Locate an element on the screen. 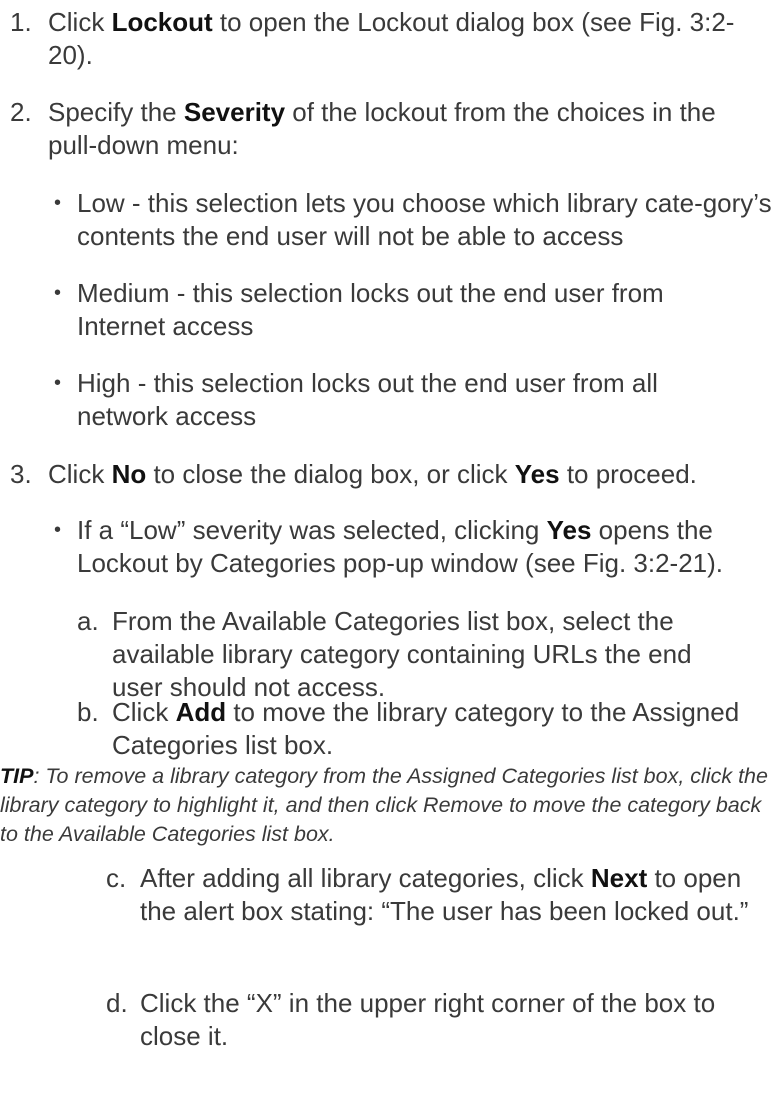 This screenshot has height=1109, width=783. lockout-term: Lockout is located at coordinates (162, 22).